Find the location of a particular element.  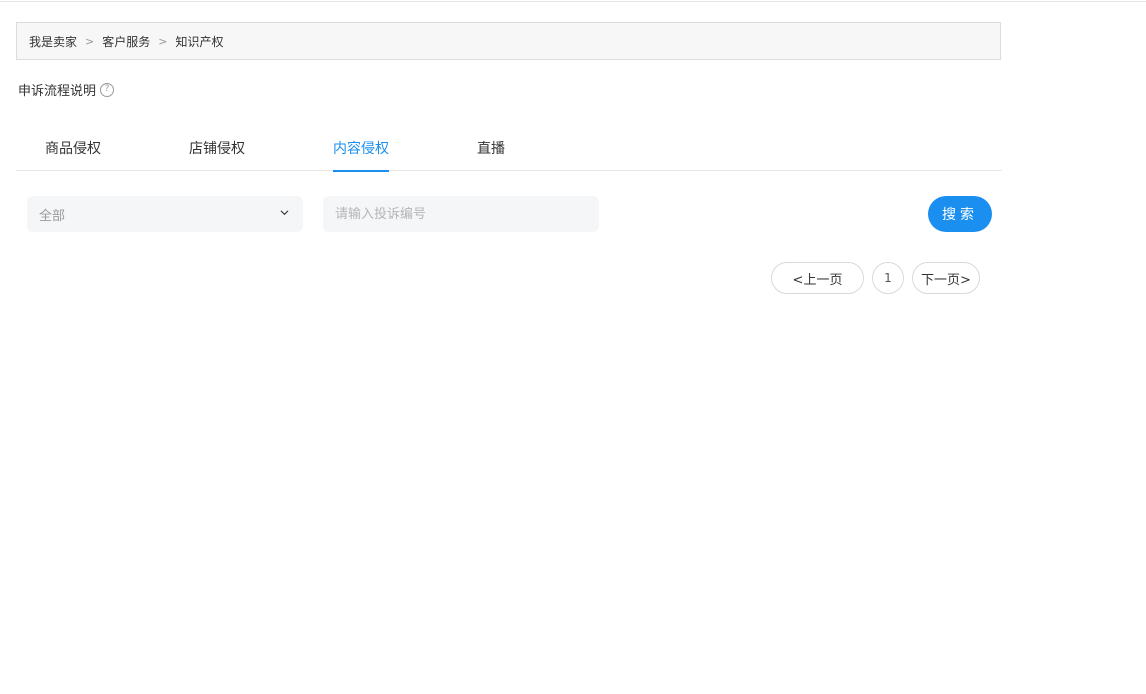

tab-content-infringement: 内容侵权 is located at coordinates (361, 155).